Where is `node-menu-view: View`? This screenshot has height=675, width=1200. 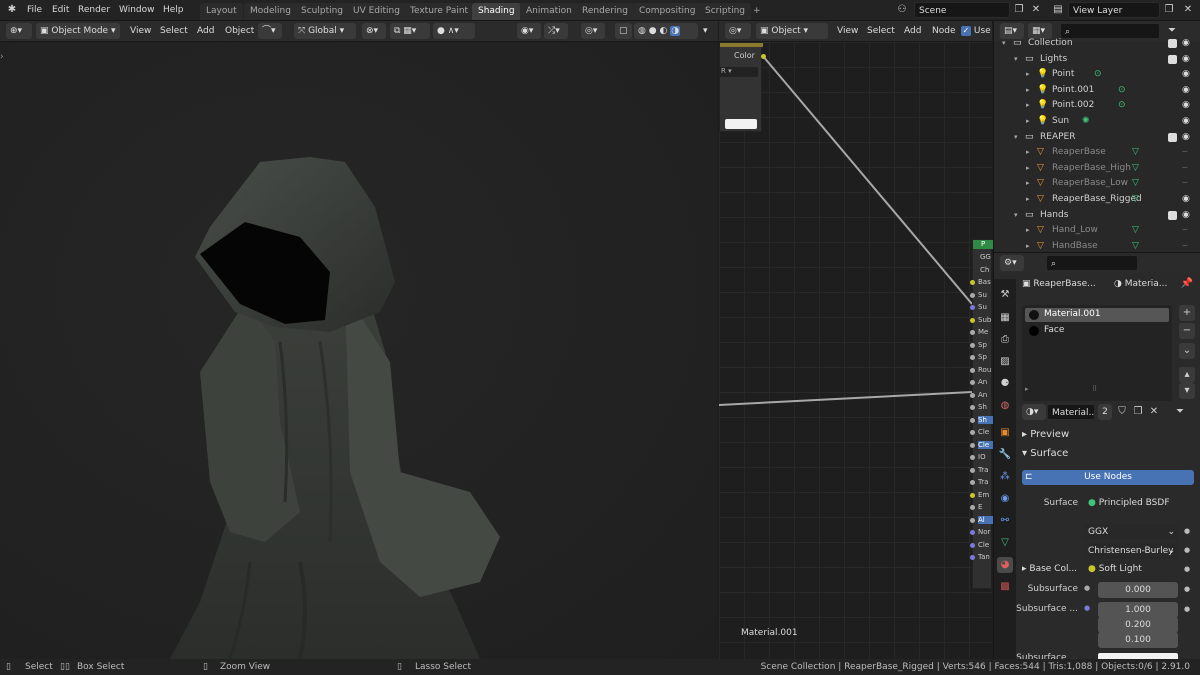 node-menu-view: View is located at coordinates (847, 31).